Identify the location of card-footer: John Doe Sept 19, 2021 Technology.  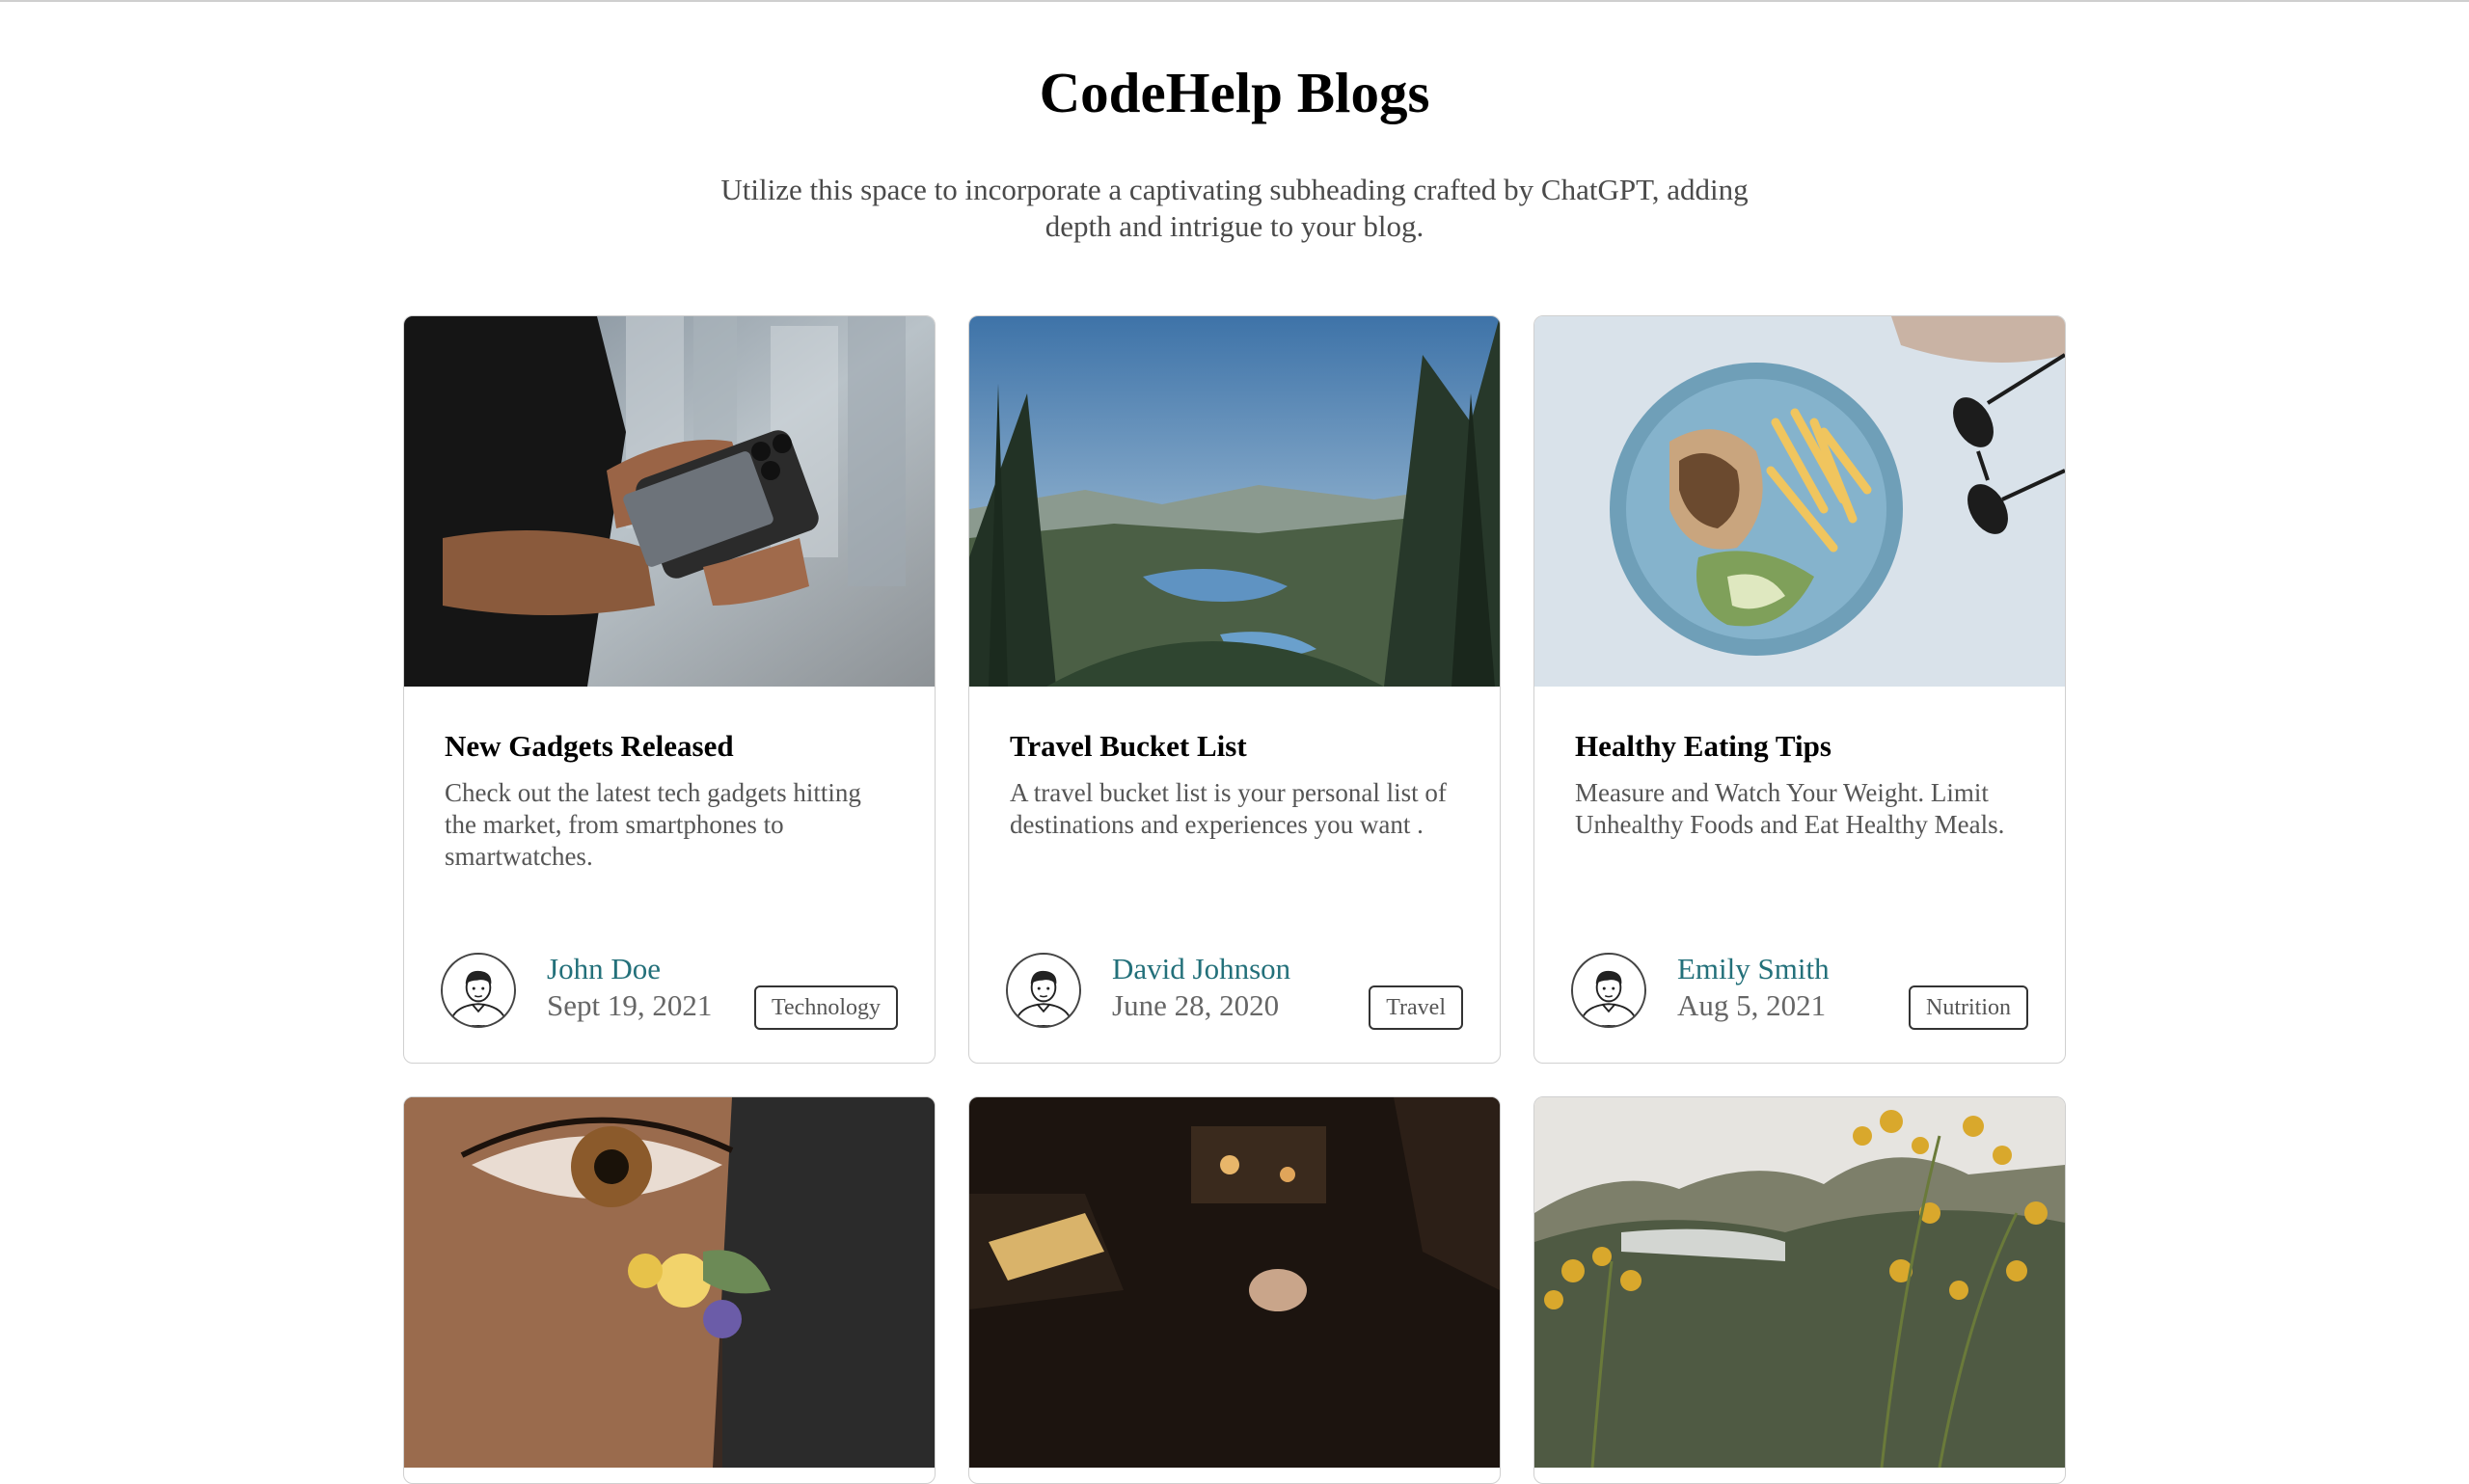
(670, 990).